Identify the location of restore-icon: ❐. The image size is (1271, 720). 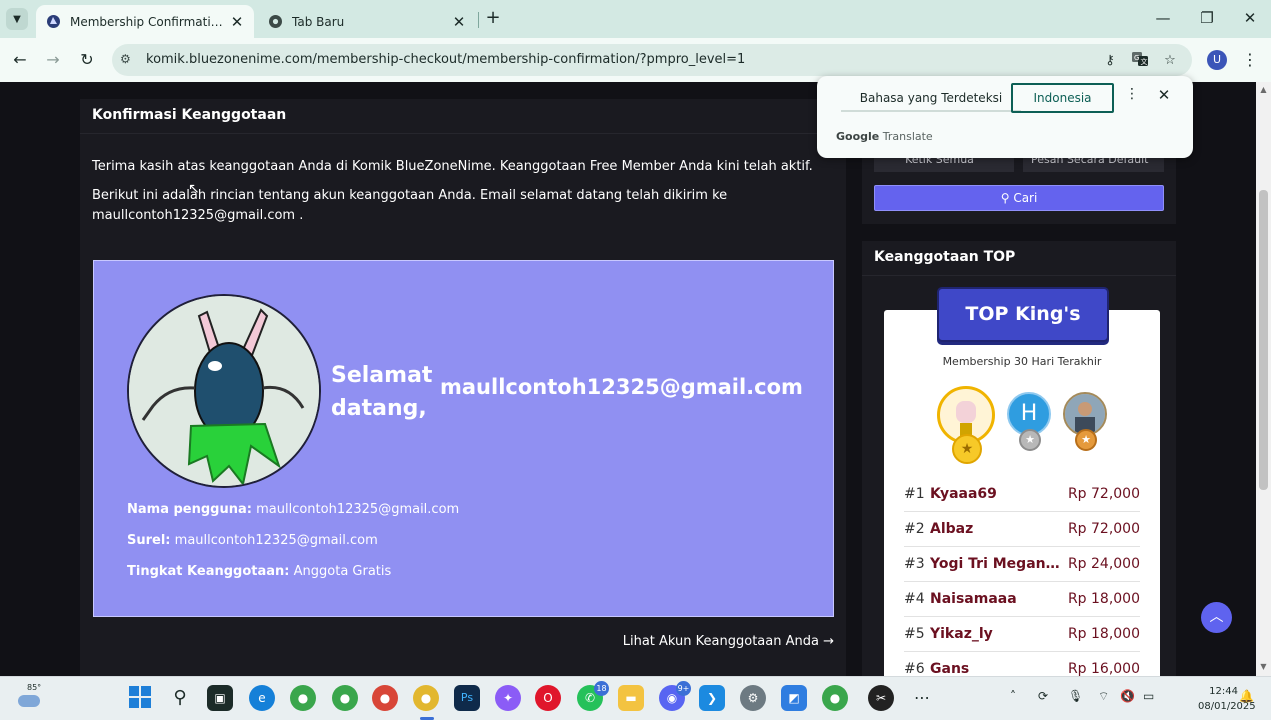
(1207, 18).